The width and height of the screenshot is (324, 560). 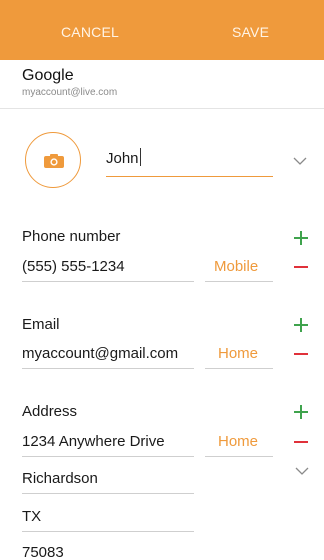 I want to click on divider, so click(x=162, y=108).